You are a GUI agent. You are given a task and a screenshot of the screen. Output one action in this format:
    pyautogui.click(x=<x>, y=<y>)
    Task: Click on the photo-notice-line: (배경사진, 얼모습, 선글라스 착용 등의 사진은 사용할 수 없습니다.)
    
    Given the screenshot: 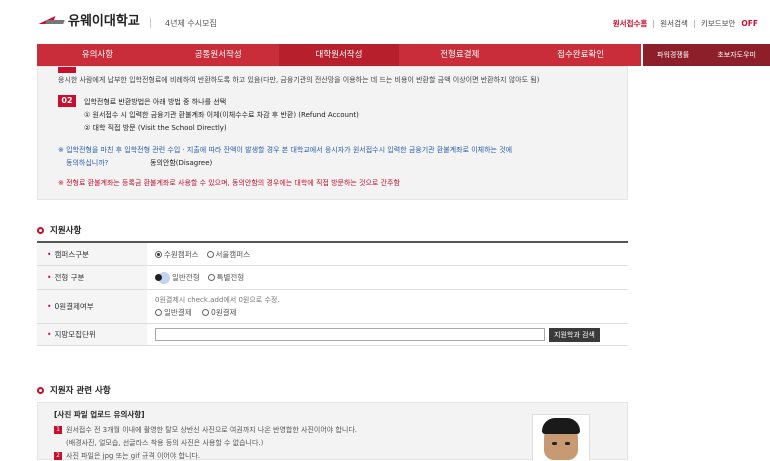 What is the action you would take?
    pyautogui.click(x=165, y=443)
    